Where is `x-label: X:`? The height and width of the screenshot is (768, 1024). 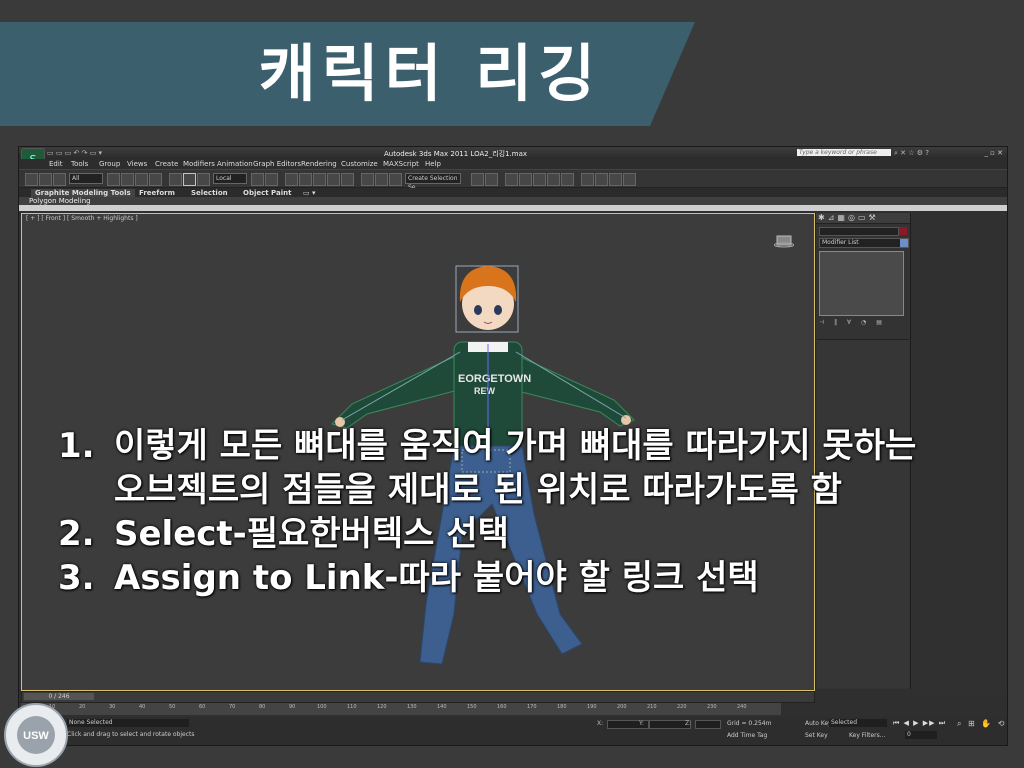
x-label: X: is located at coordinates (600, 723).